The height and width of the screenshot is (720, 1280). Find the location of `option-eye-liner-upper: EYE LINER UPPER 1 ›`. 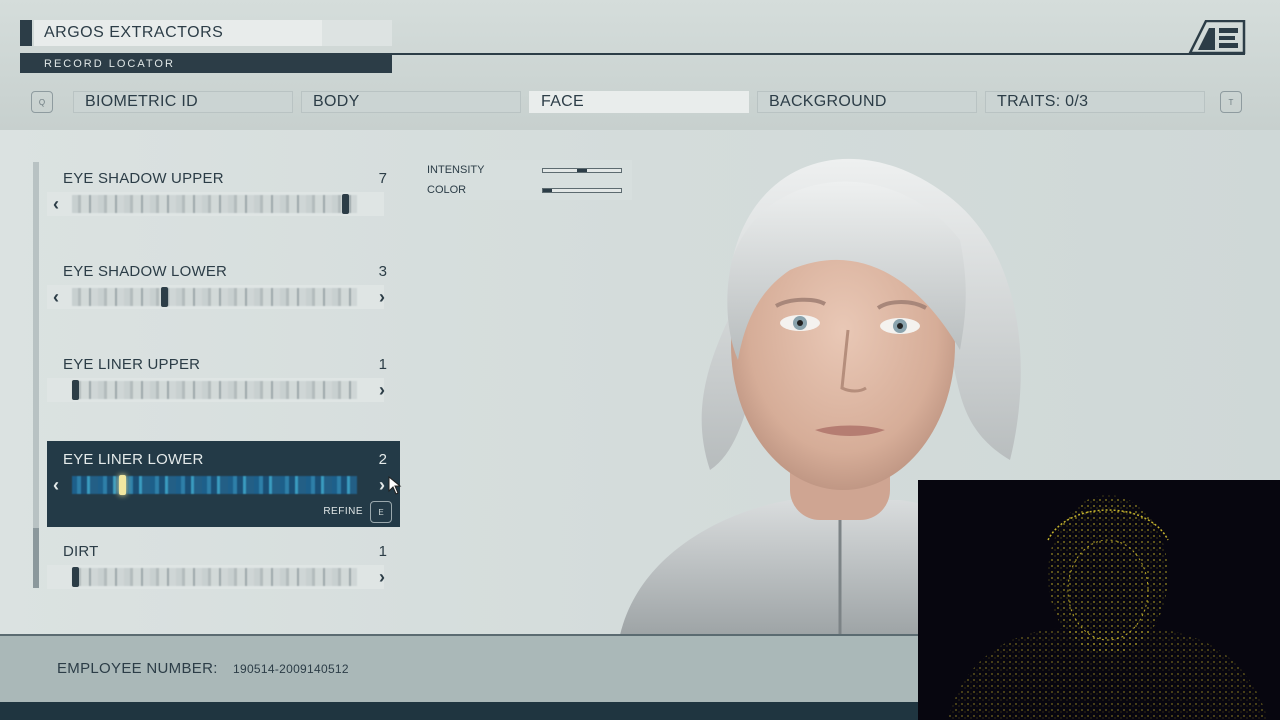

option-eye-liner-upper: EYE LINER UPPER 1 › is located at coordinates (223, 378).